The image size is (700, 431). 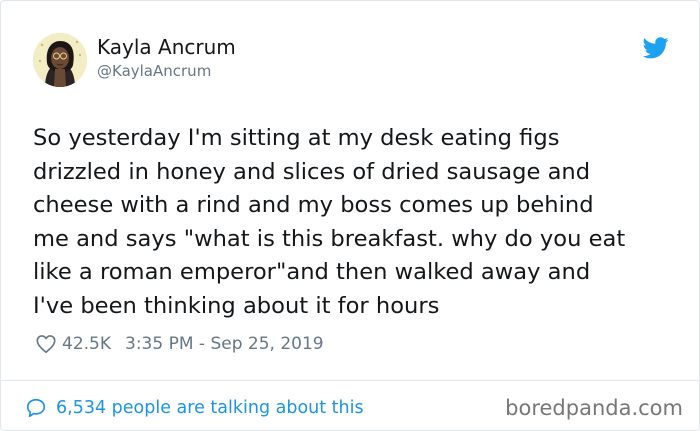 I want to click on display-name: Kayla Ancrum, so click(x=166, y=47).